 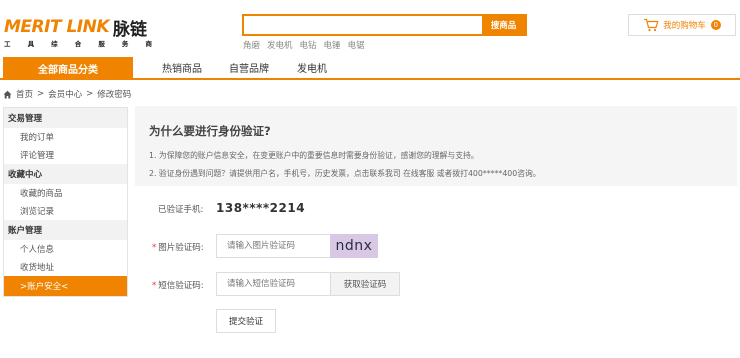 I want to click on hot-search-words: 角磨 发电机 电钻 电锤 电锯, so click(x=304, y=45).